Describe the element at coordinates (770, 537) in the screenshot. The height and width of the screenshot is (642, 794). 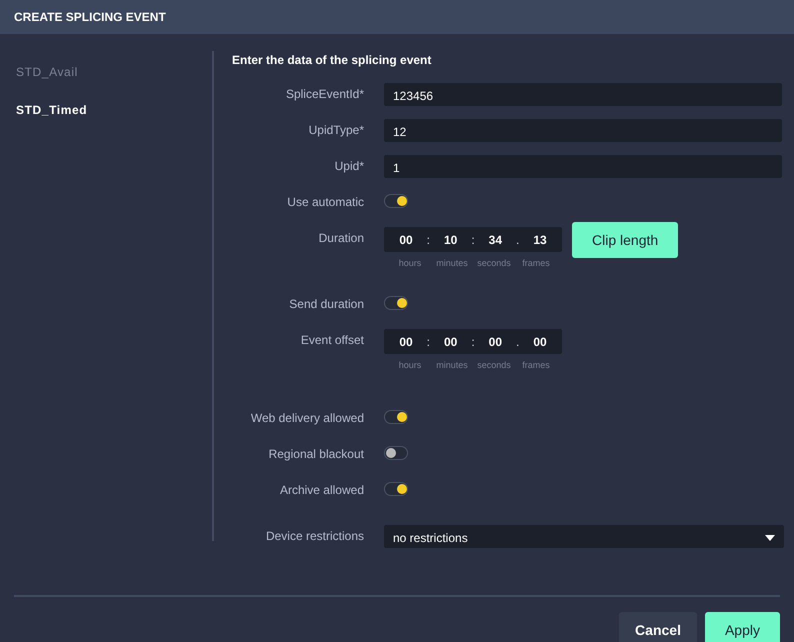
I see `caret-icon` at that location.